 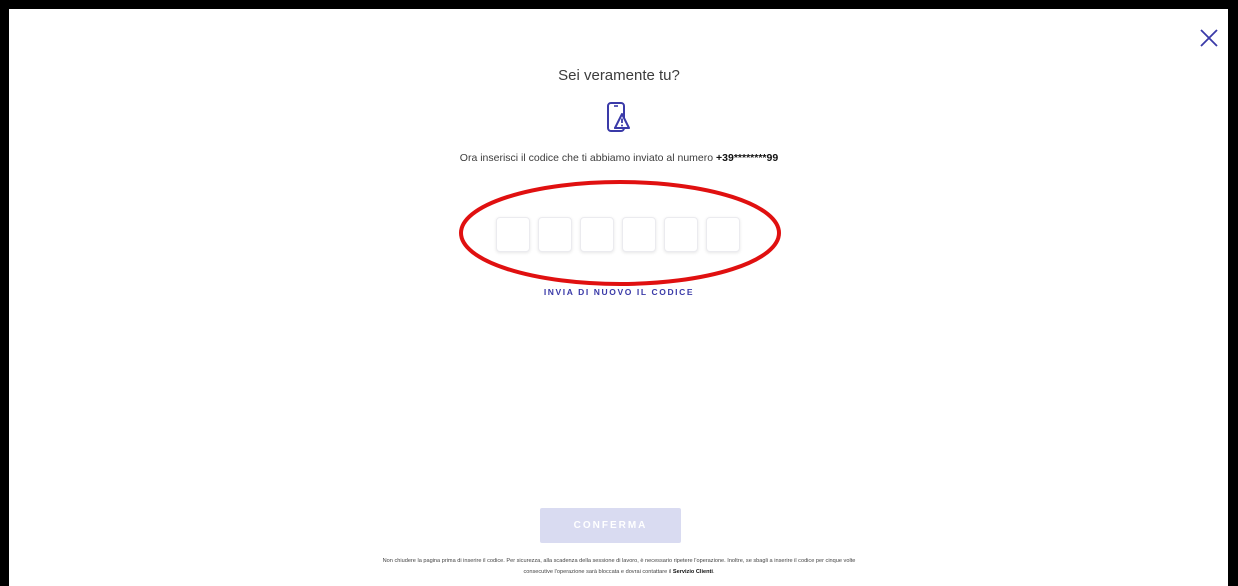 I want to click on phone-alert-icon, so click(x=618, y=117).